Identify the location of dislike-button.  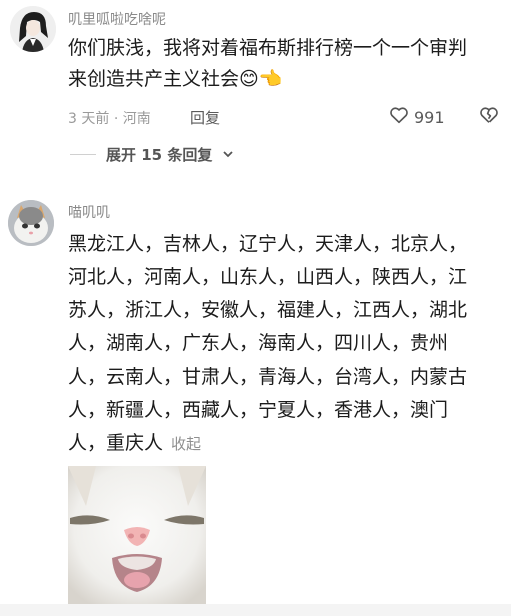
(489, 117).